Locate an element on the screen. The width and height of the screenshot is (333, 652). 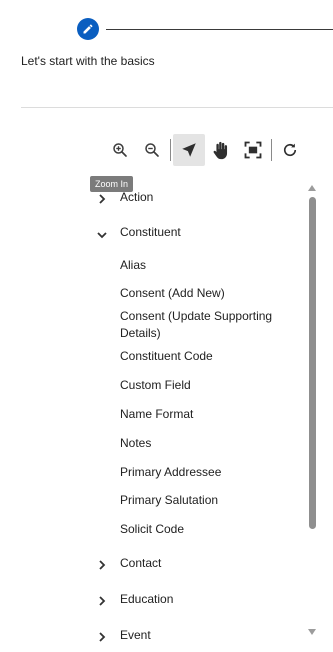
pan-tool-button is located at coordinates (221, 150).